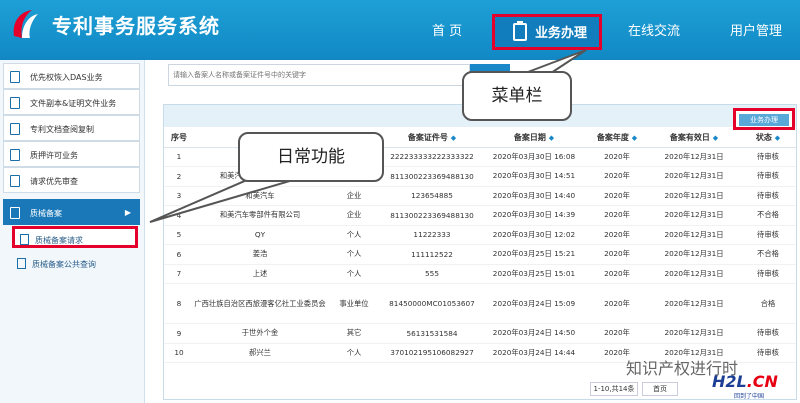 The image size is (800, 403). Describe the element at coordinates (354, 303) in the screenshot. I see `table-cell: 事业单位` at that location.